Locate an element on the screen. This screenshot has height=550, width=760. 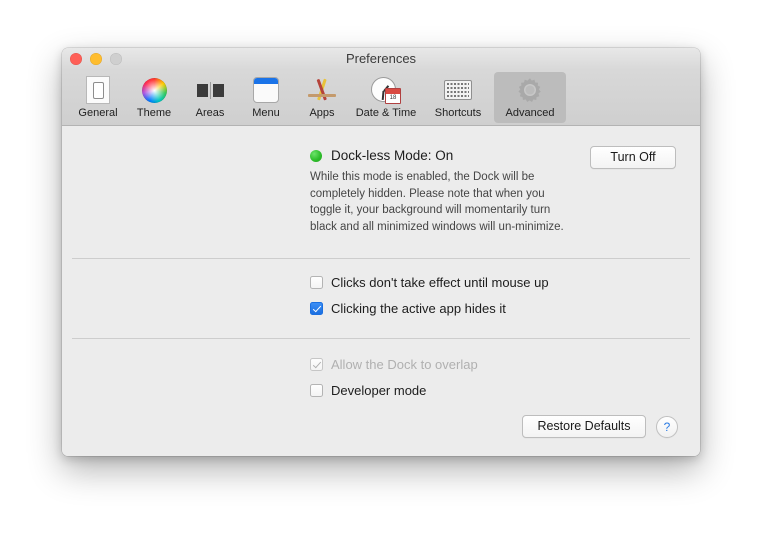
option-row-dock-overlap: Allow the Dock to overlap is located at coordinates (381, 364).